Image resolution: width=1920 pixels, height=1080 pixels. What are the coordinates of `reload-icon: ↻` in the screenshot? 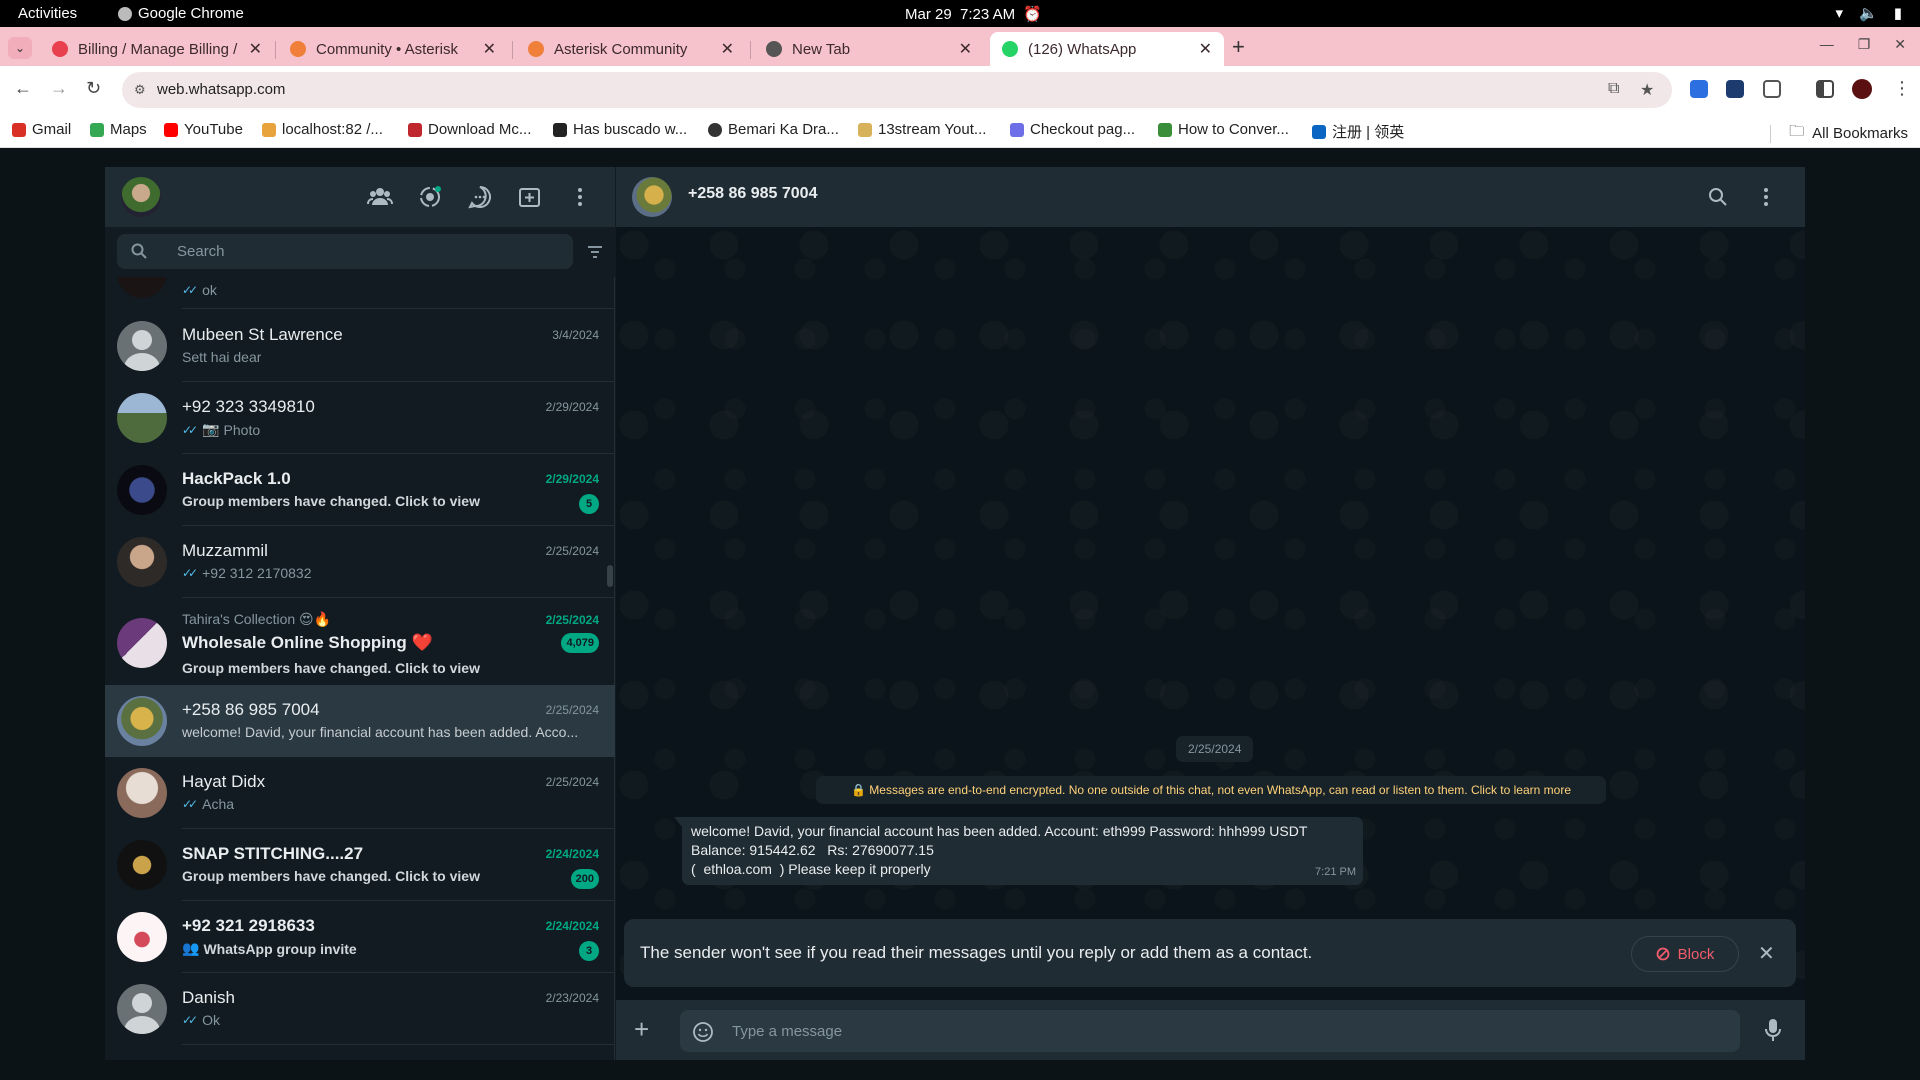 It's located at (93, 88).